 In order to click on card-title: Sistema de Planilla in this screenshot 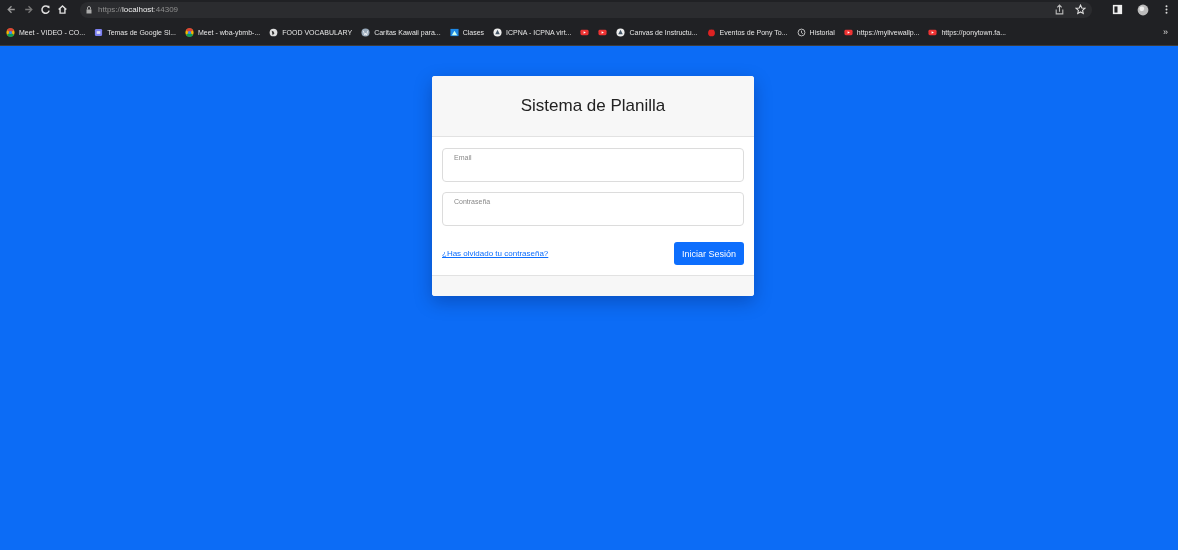, I will do `click(593, 106)`.